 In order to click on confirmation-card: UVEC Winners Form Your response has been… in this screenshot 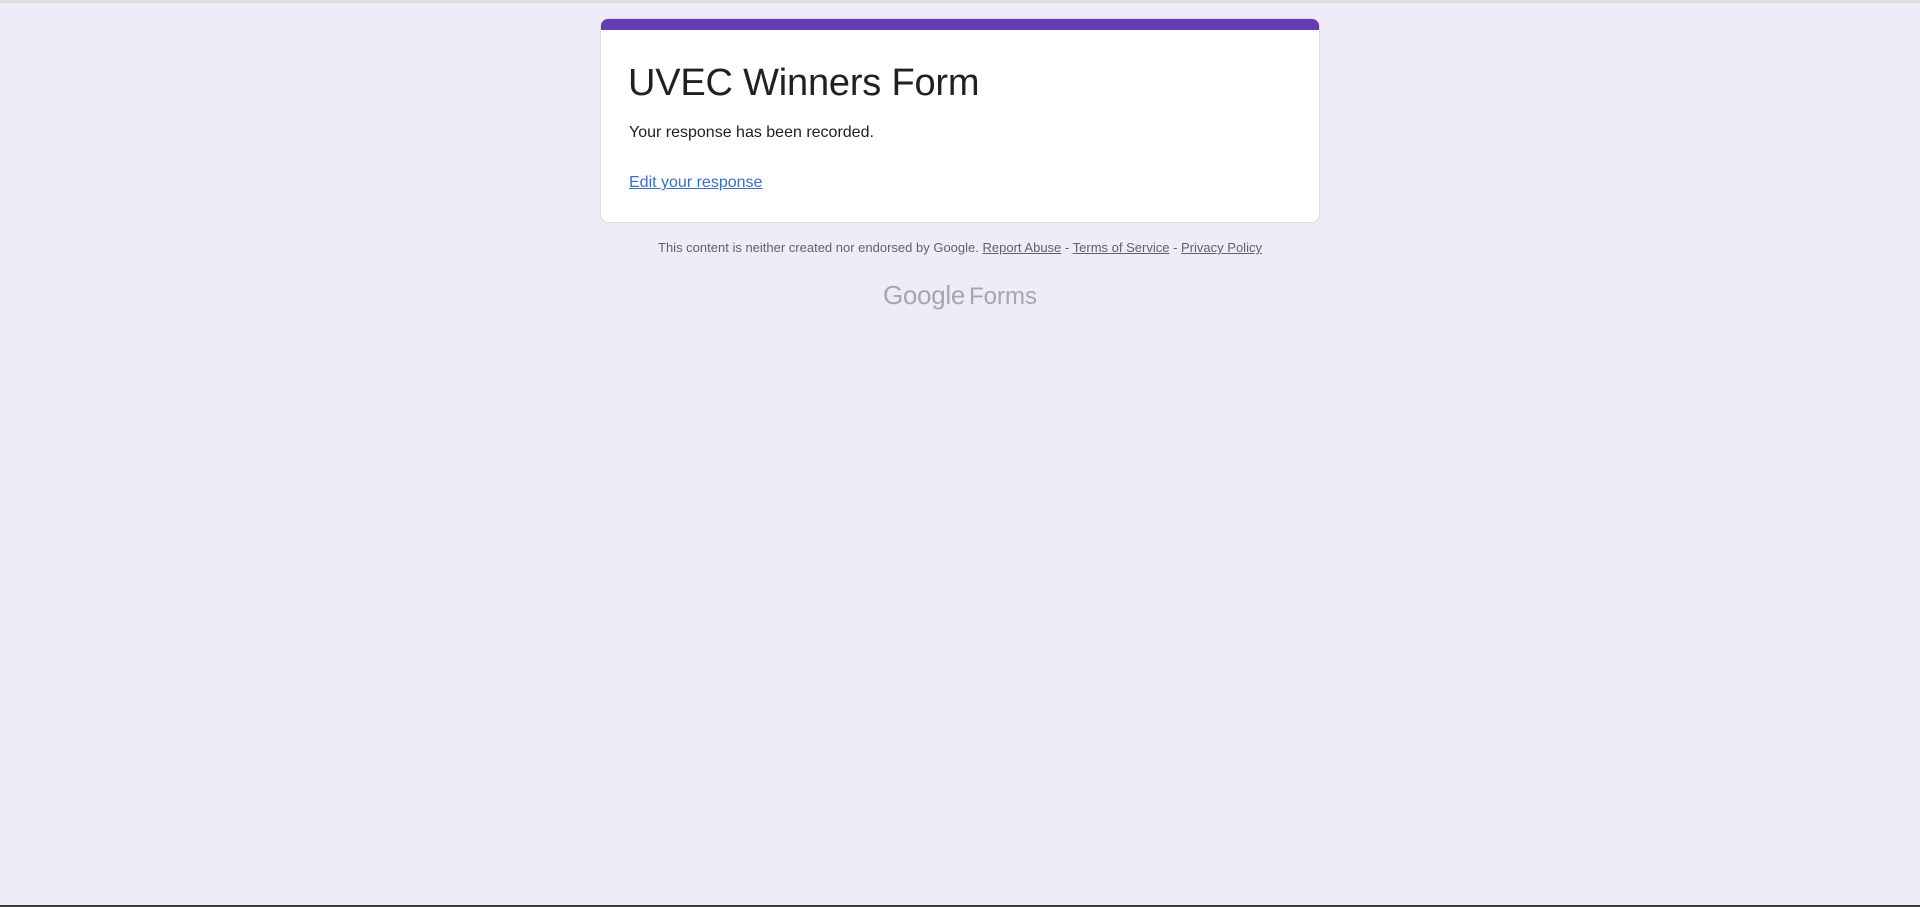, I will do `click(960, 120)`.